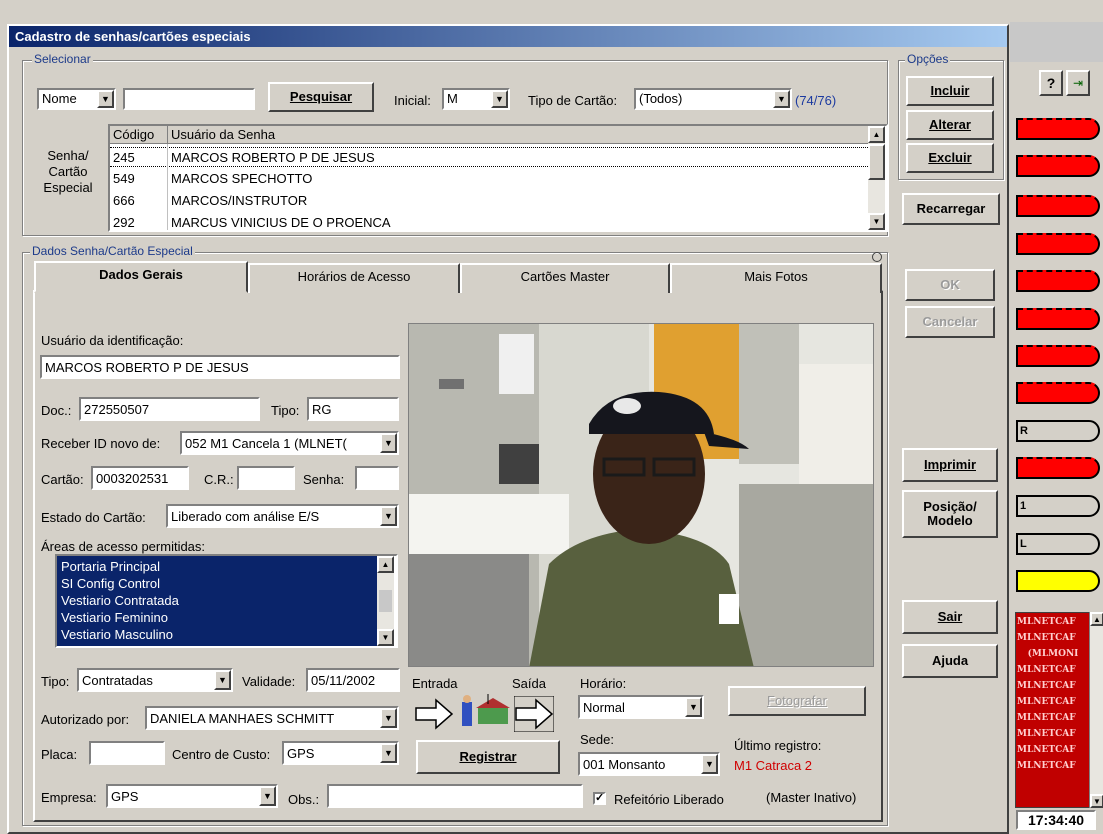 The image size is (1103, 834). What do you see at coordinates (455, 796) in the screenshot?
I see `obs-input` at bounding box center [455, 796].